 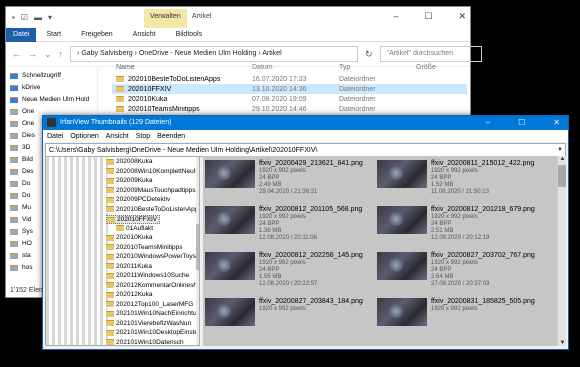 I want to click on tree-node: 202008Kuka, so click(x=130, y=161).